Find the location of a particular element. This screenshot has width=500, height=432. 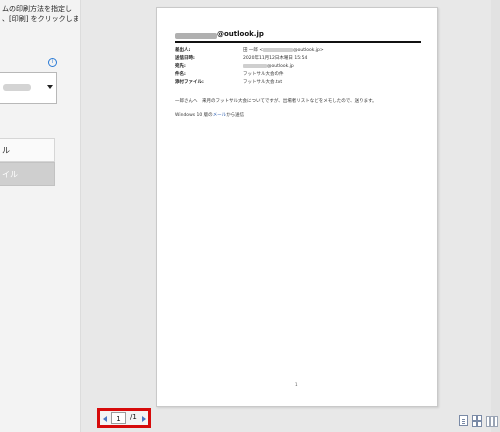

meta-value-text: @outlook.jp is located at coordinates (280, 66).